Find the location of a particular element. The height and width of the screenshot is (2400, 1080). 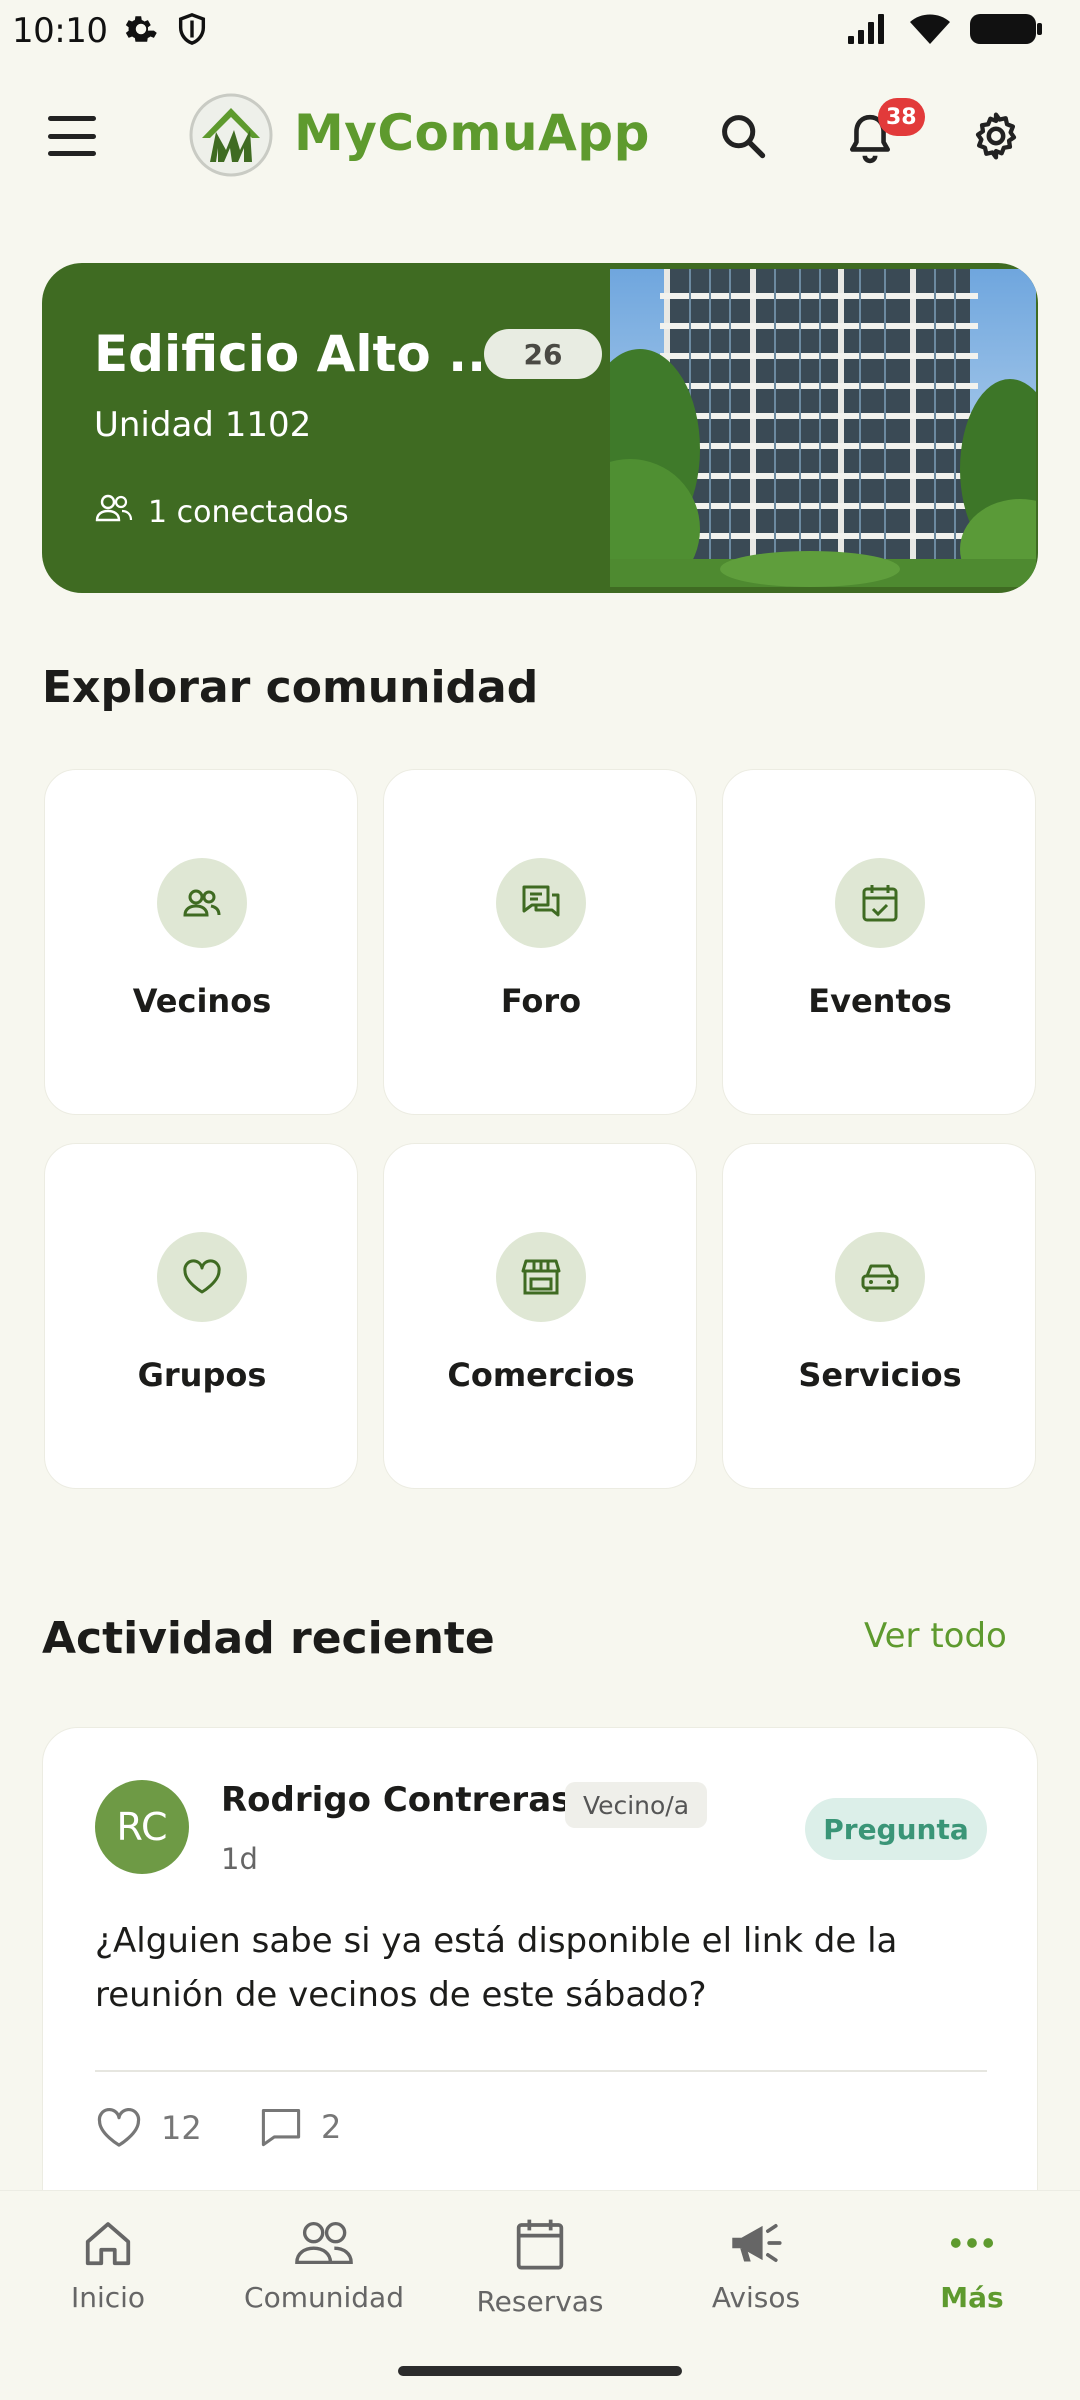

heart-icon is located at coordinates (202, 1277).